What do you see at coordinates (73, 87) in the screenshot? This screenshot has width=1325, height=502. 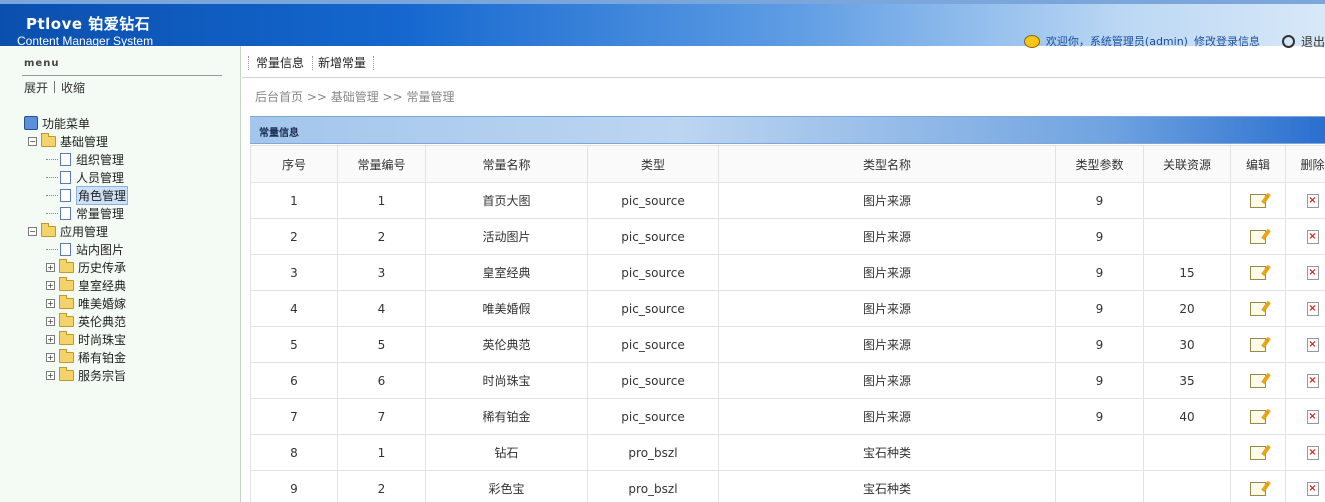 I see `collapse-link: 收缩` at bounding box center [73, 87].